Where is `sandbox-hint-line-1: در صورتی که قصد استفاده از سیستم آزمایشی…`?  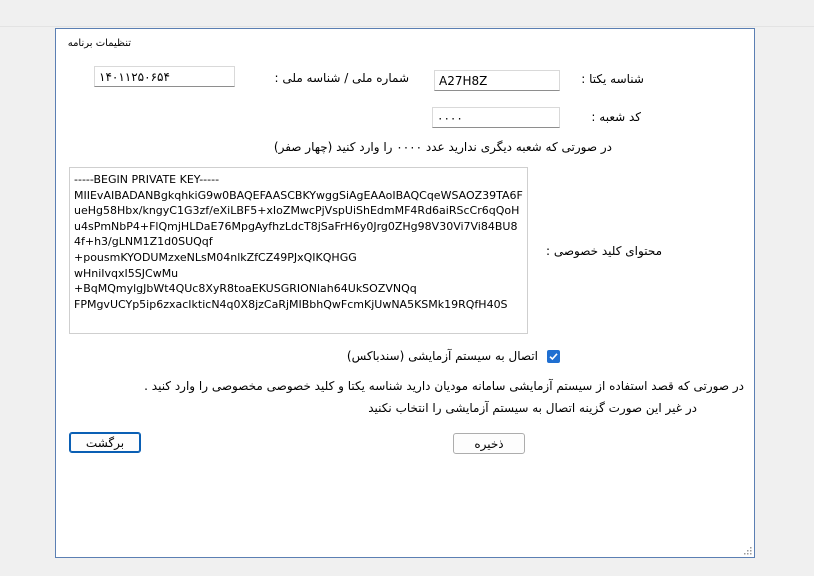 sandbox-hint-line-1: در صورتی که قصد استفاده از سیستم آزمایشی… is located at coordinates (444, 386).